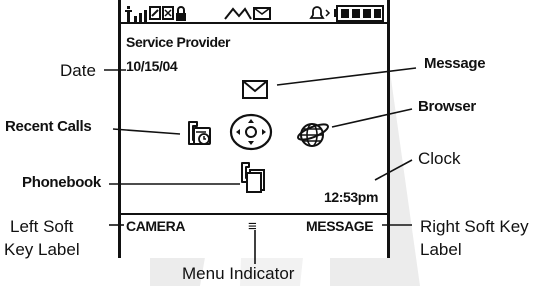 The width and height of the screenshot is (558, 286). What do you see at coordinates (42, 226) in the screenshot?
I see `callout-left-soft-key-line1: Left Soft` at bounding box center [42, 226].